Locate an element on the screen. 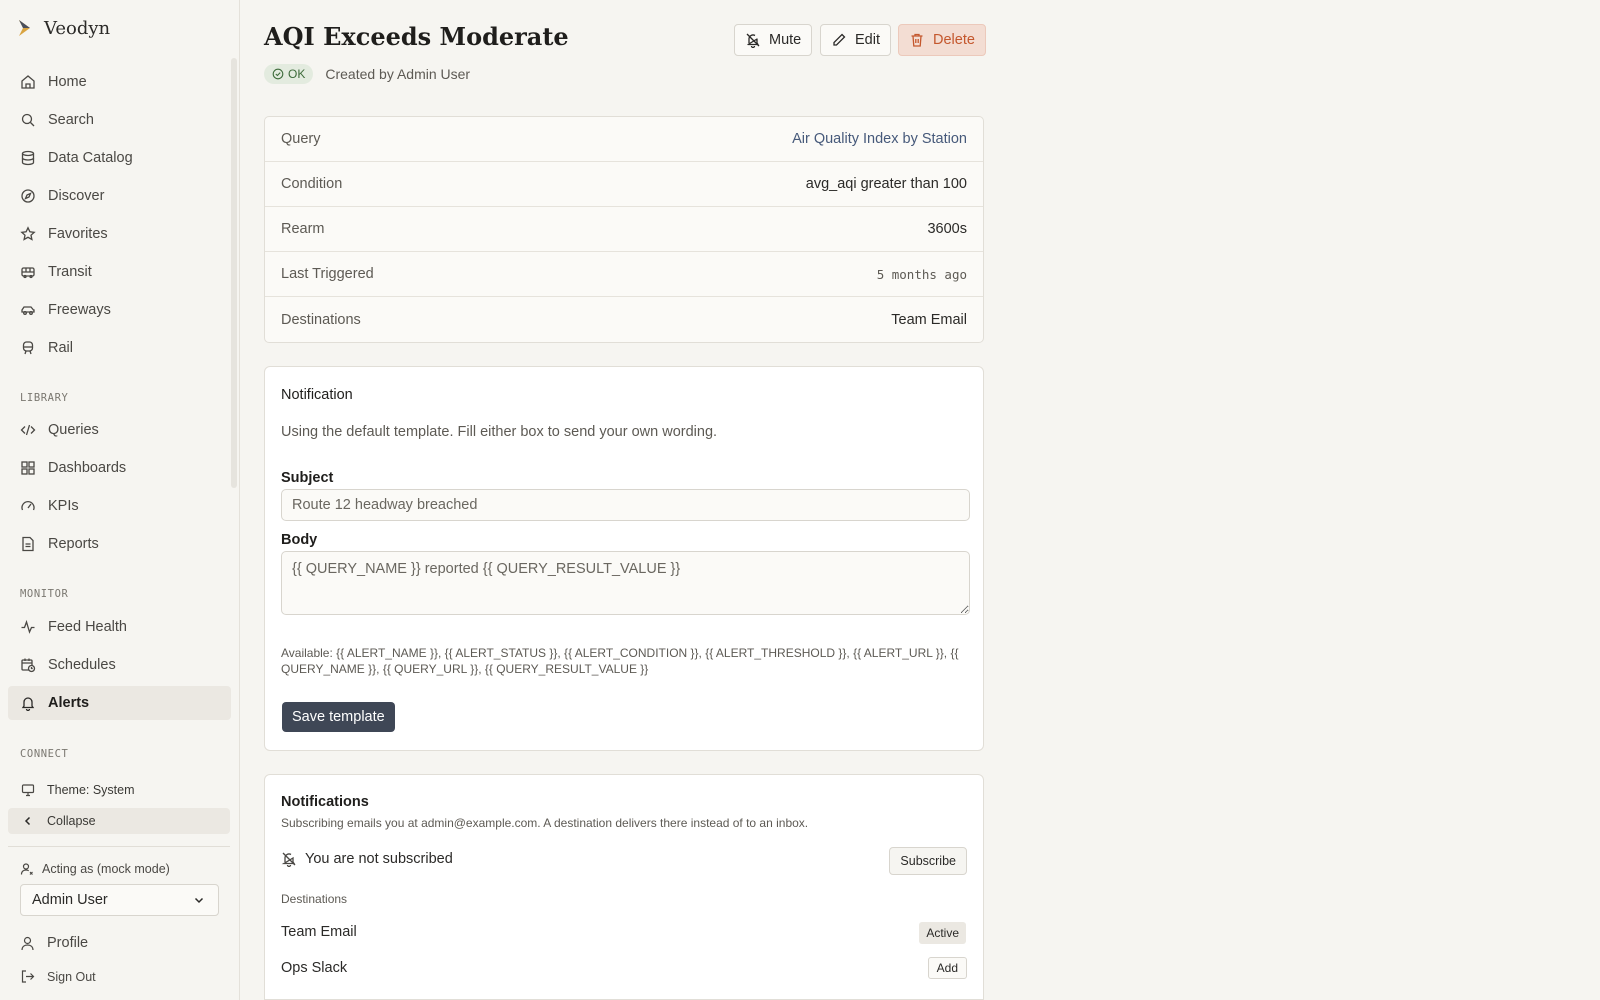 The width and height of the screenshot is (1600, 1000). property-key: Rearm is located at coordinates (303, 229).